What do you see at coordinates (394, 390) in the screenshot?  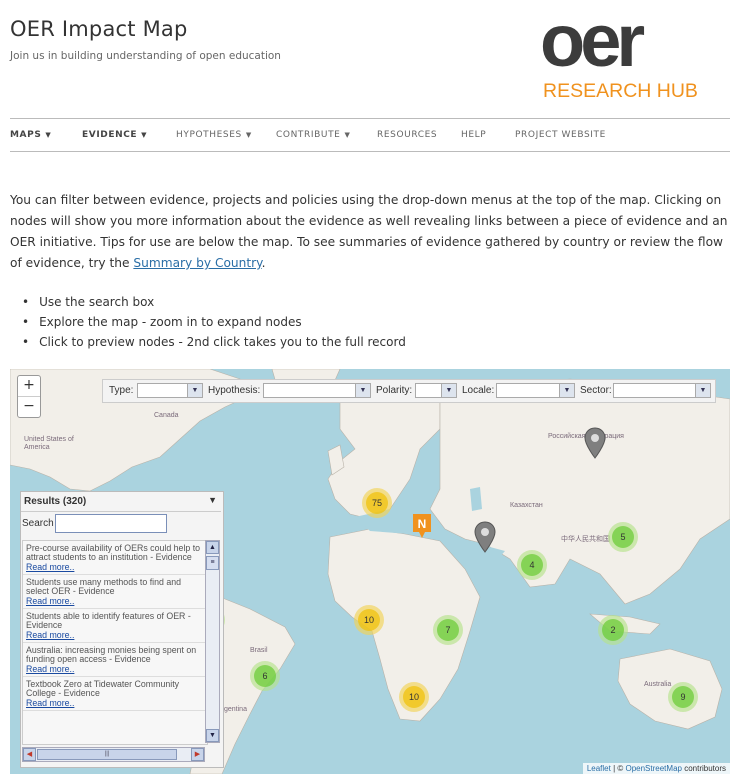 I see `filter-polarity-label: Polarity:` at bounding box center [394, 390].